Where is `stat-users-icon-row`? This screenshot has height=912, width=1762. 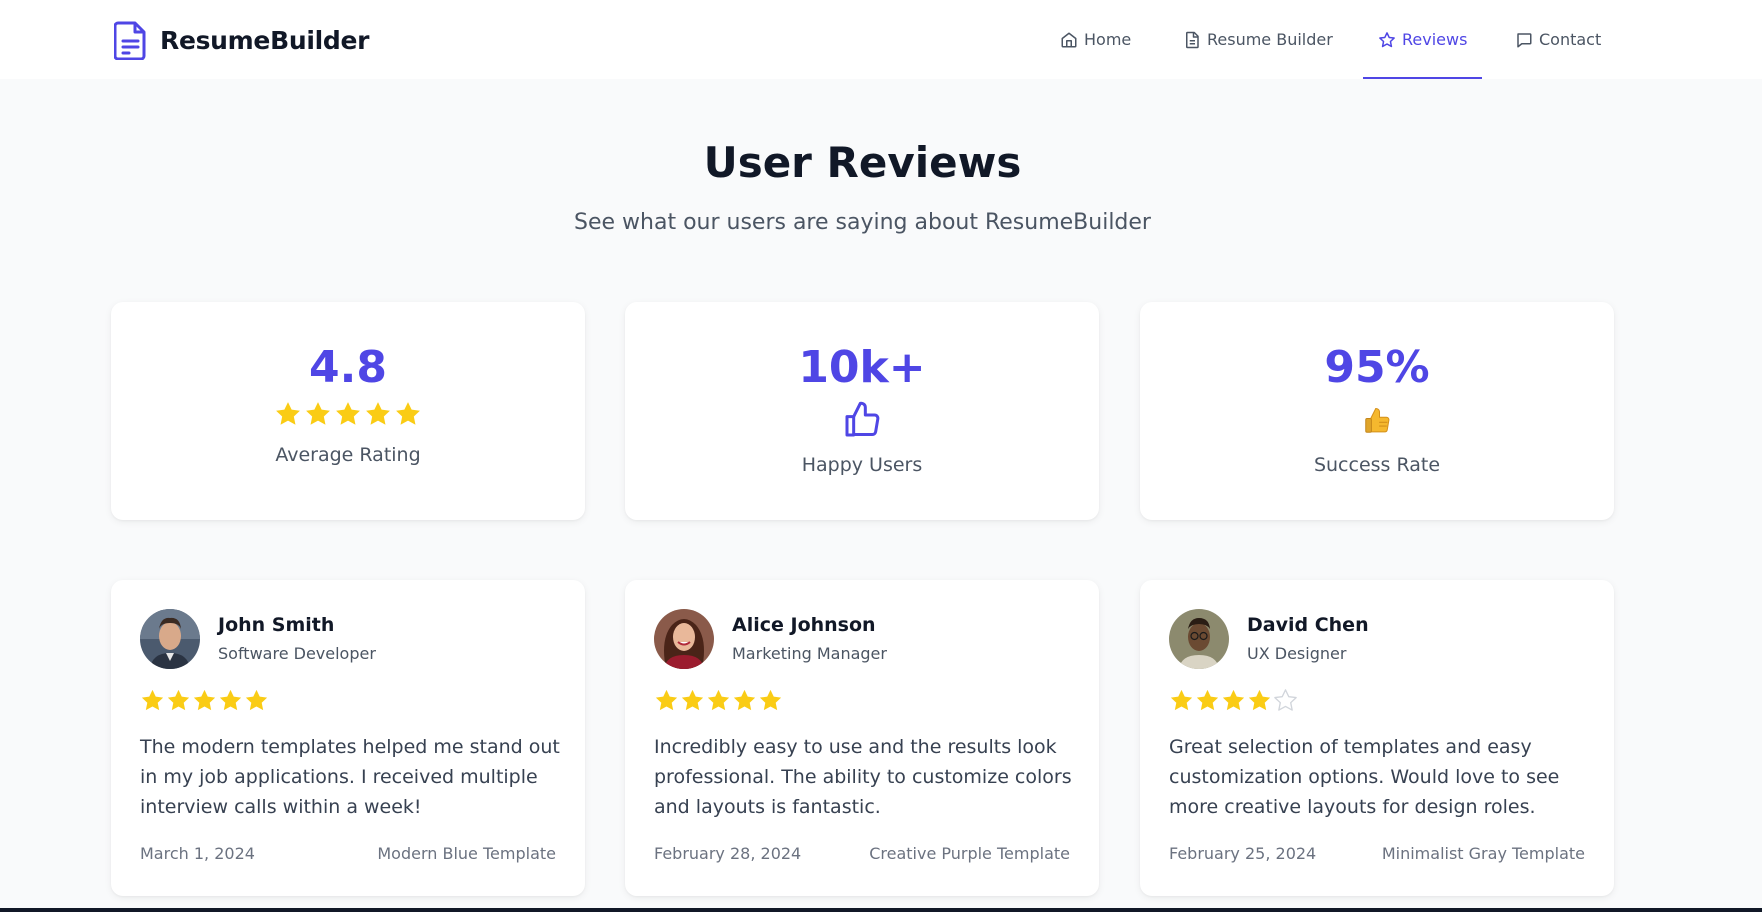 stat-users-icon-row is located at coordinates (862, 420).